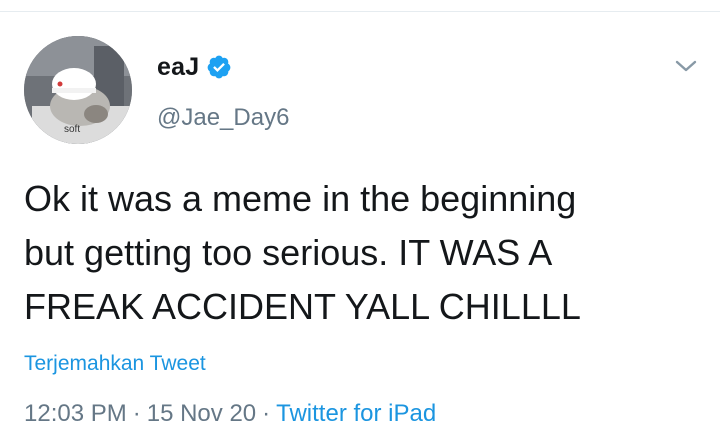  What do you see at coordinates (356, 413) in the screenshot?
I see `tweet-source-link: Twitter for iPad` at bounding box center [356, 413].